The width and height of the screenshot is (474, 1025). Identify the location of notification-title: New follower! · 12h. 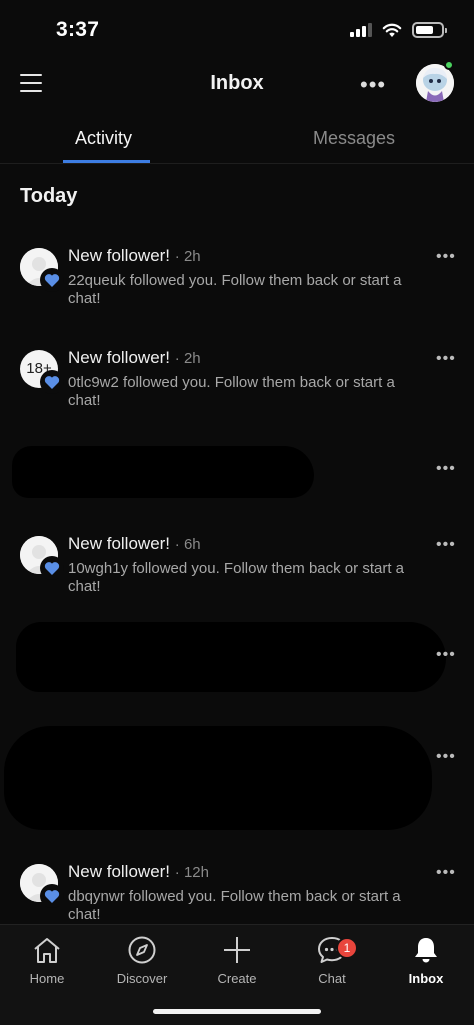
(138, 872).